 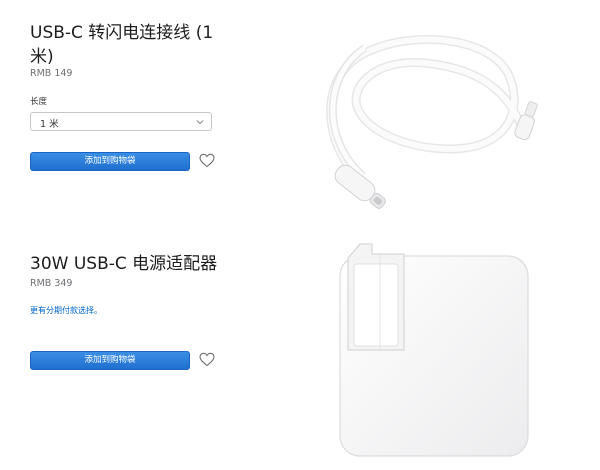 What do you see at coordinates (39, 102) in the screenshot?
I see `length-label: 长度` at bounding box center [39, 102].